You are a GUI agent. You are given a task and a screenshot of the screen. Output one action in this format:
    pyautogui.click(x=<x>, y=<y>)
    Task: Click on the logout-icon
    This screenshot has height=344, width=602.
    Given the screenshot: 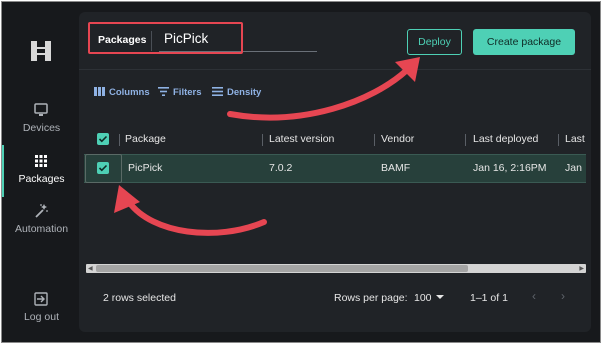 What is the action you would take?
    pyautogui.click(x=41, y=299)
    